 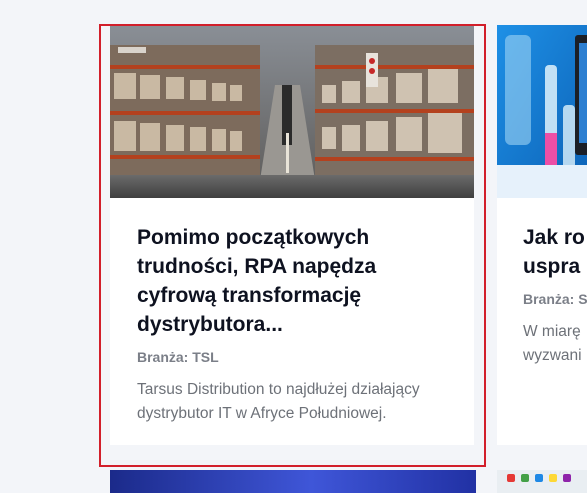 I want to click on industry-label: Branża: S, so click(x=555, y=299).